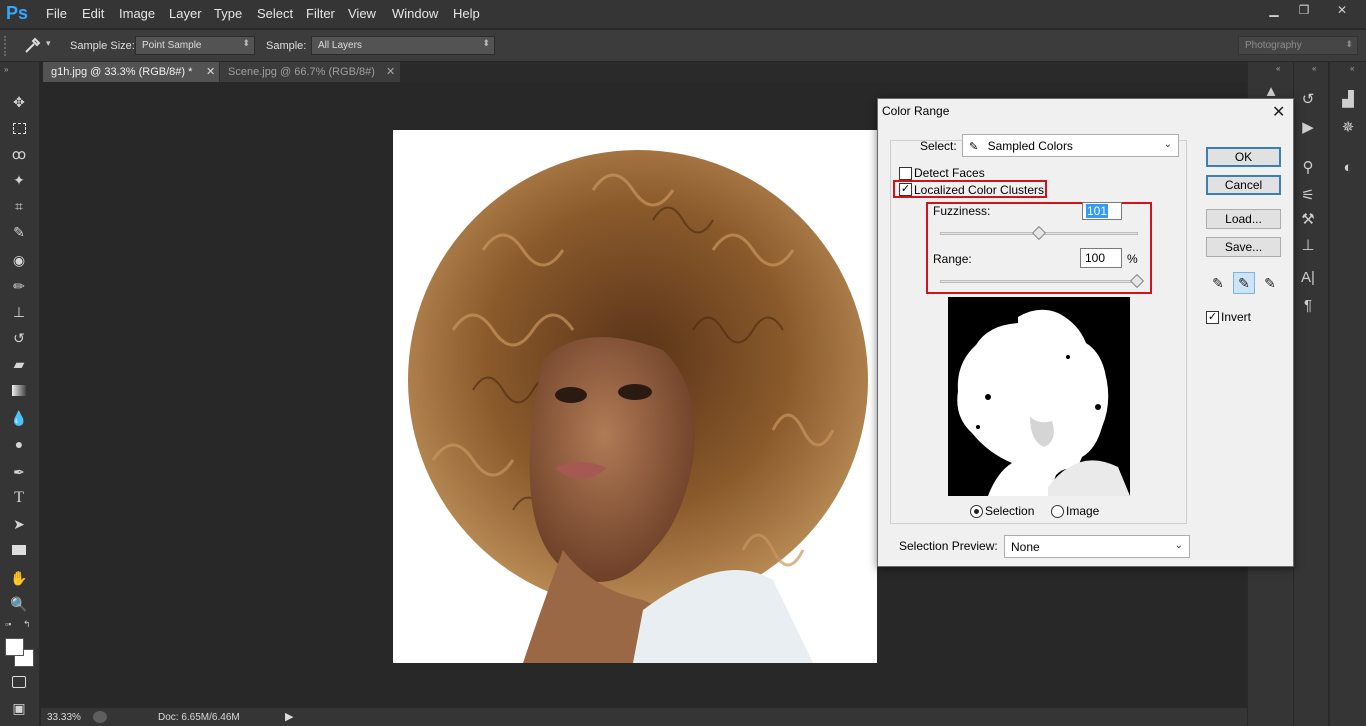 Image resolution: width=1366 pixels, height=726 pixels. Describe the element at coordinates (1308, 277) in the screenshot. I see `character-icon: A|` at that location.